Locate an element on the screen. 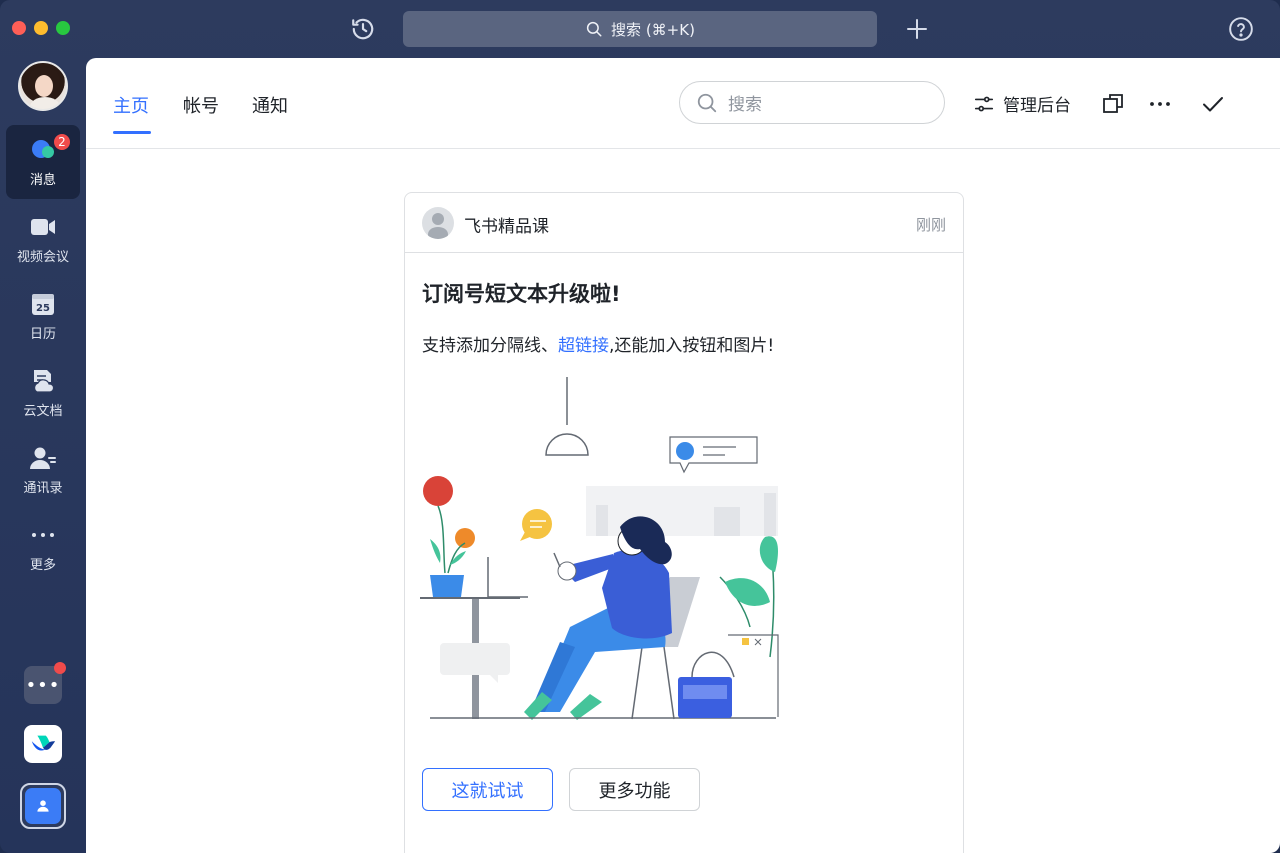  sidebar-item-cloud-docs: 云文档 is located at coordinates (43, 393).